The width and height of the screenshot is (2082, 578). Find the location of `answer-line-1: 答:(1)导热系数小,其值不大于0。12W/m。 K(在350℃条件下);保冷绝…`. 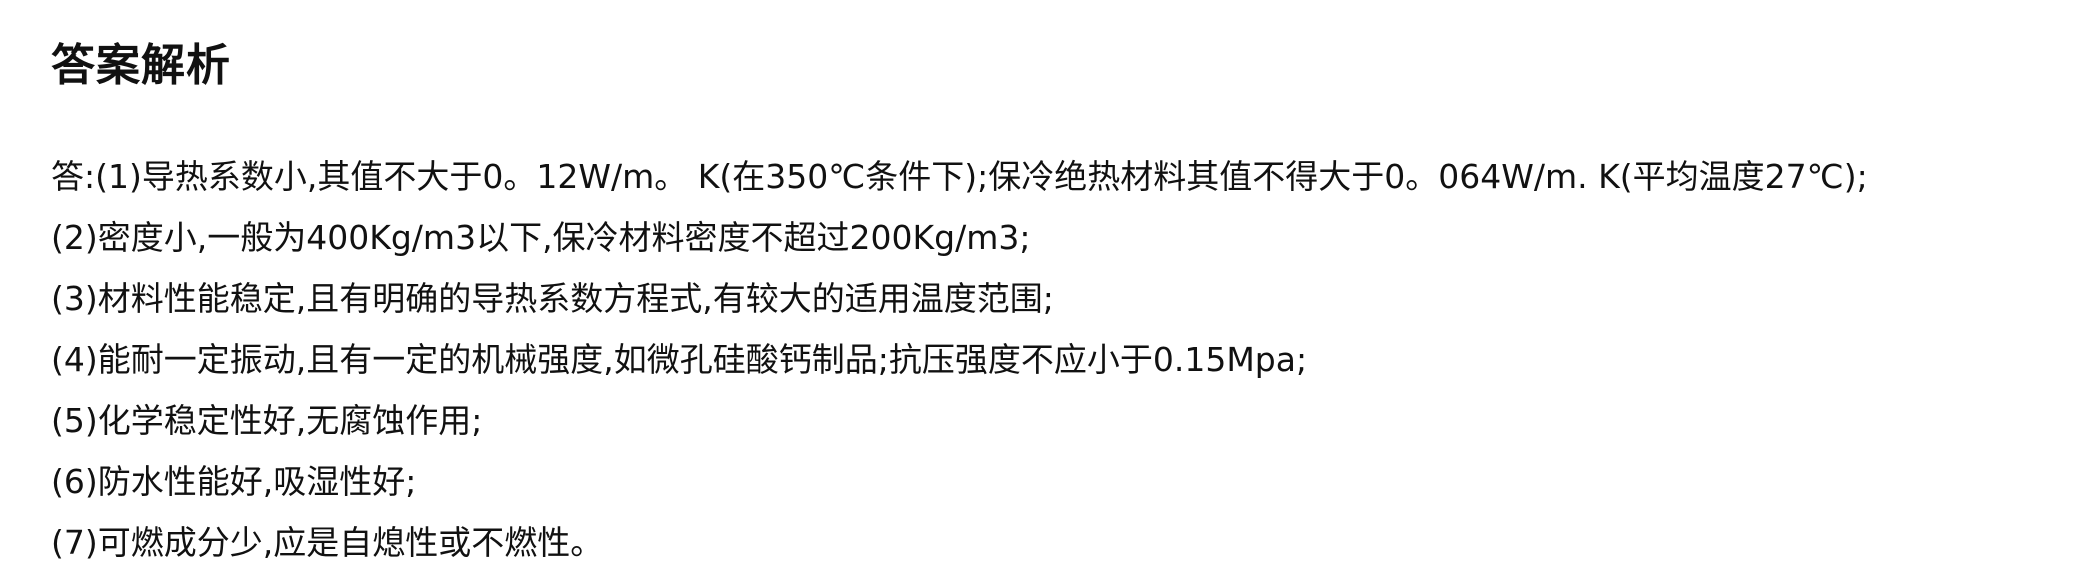

answer-line-1: 答:(1)导热系数小,其值不大于0。12W/m。 K(在350℃条件下);保冷绝… is located at coordinates (959, 176).